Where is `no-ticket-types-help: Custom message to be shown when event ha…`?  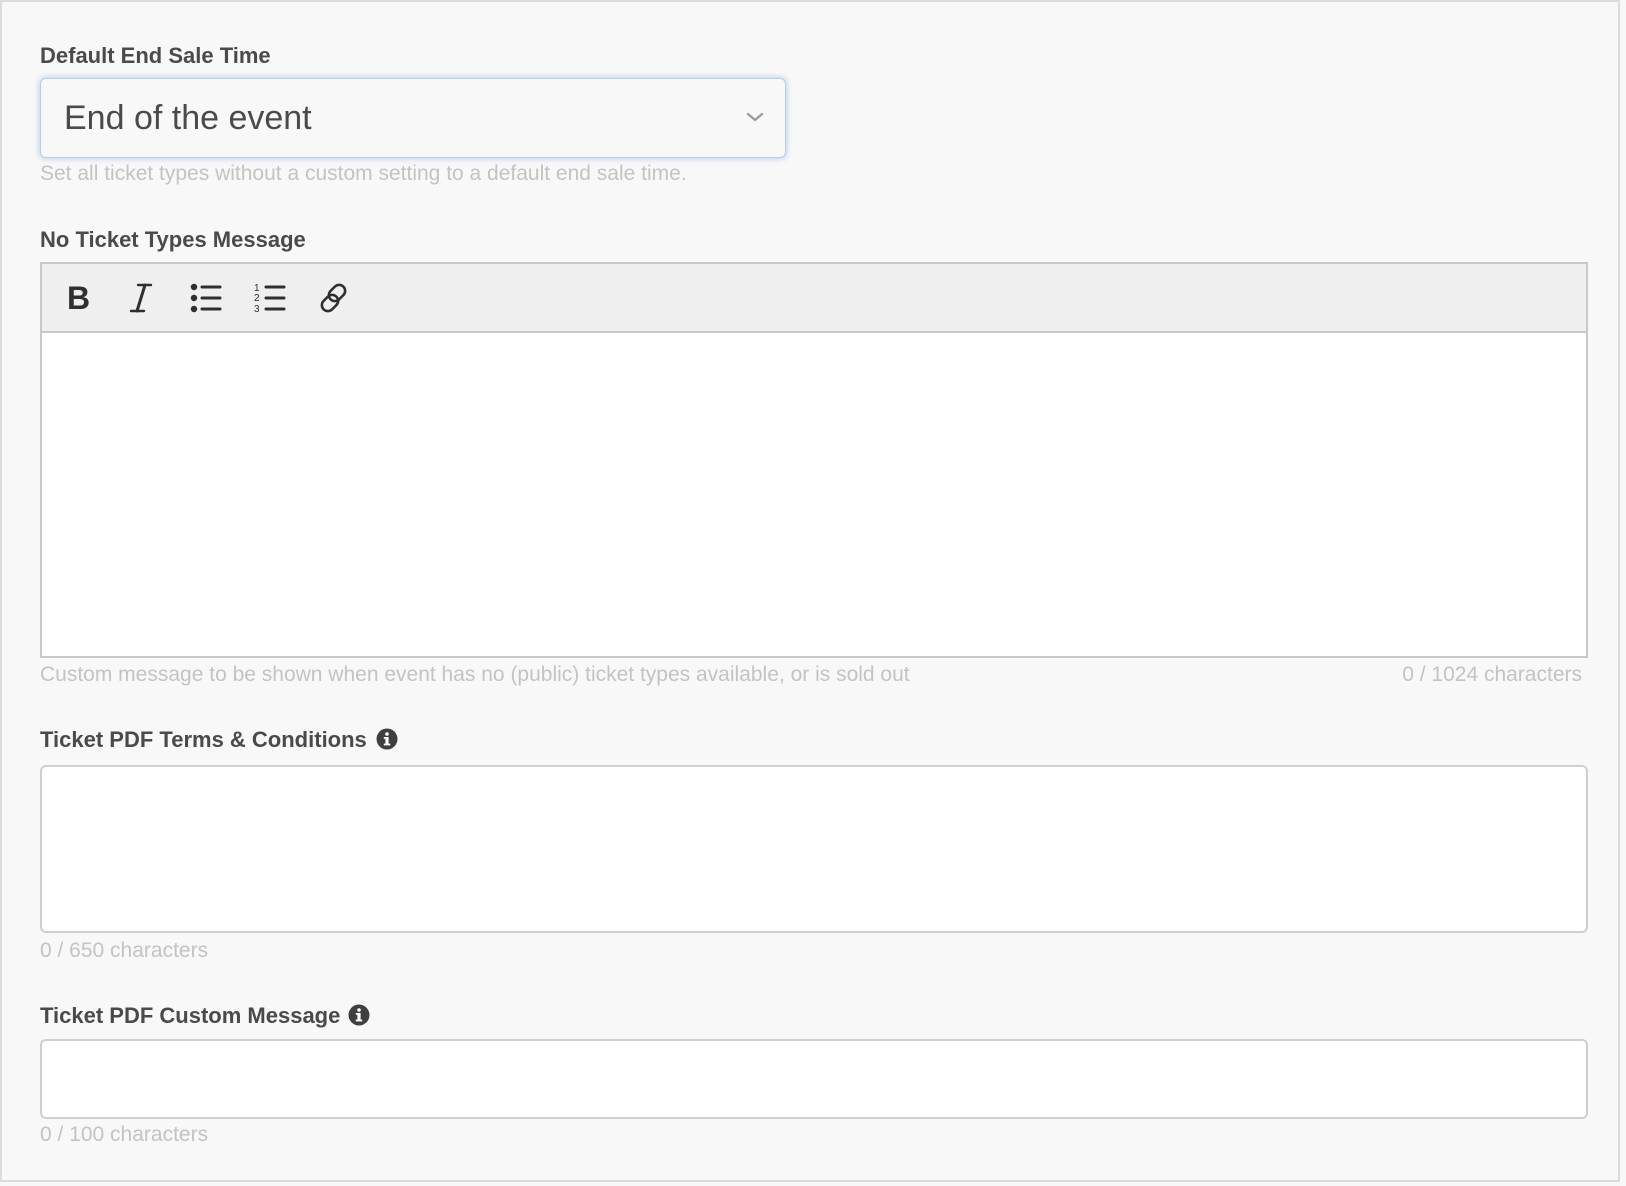
no-ticket-types-help: Custom message to be shown when event ha… is located at coordinates (475, 674).